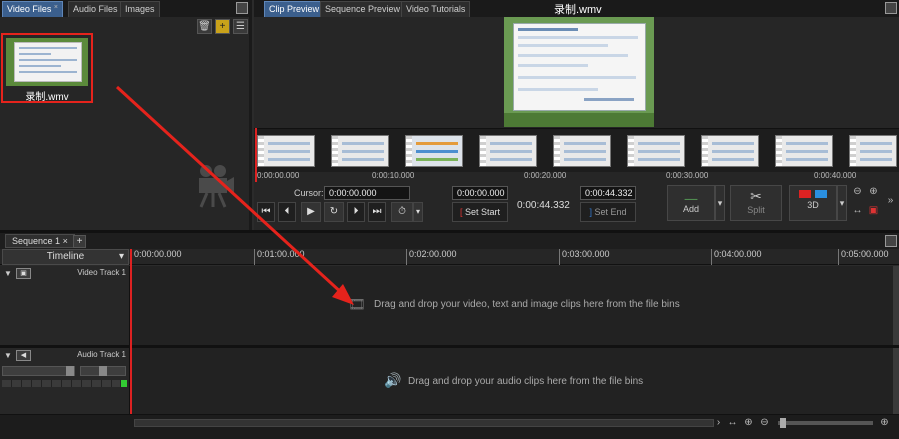 Image resolution: width=899 pixels, height=439 pixels. What do you see at coordinates (250, 123) in the screenshot?
I see `bins-splitter` at bounding box center [250, 123].